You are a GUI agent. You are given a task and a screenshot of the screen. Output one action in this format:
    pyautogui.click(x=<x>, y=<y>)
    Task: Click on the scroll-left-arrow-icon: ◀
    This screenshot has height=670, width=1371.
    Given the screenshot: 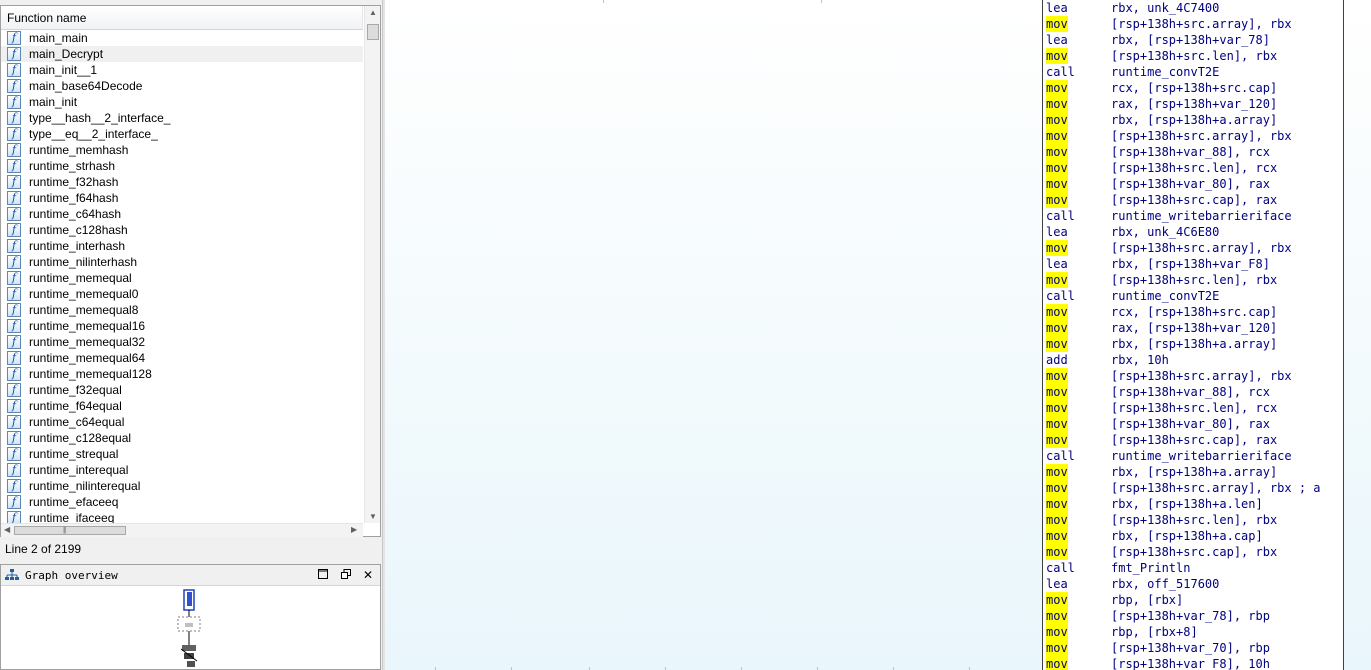 What is the action you would take?
    pyautogui.click(x=7, y=529)
    